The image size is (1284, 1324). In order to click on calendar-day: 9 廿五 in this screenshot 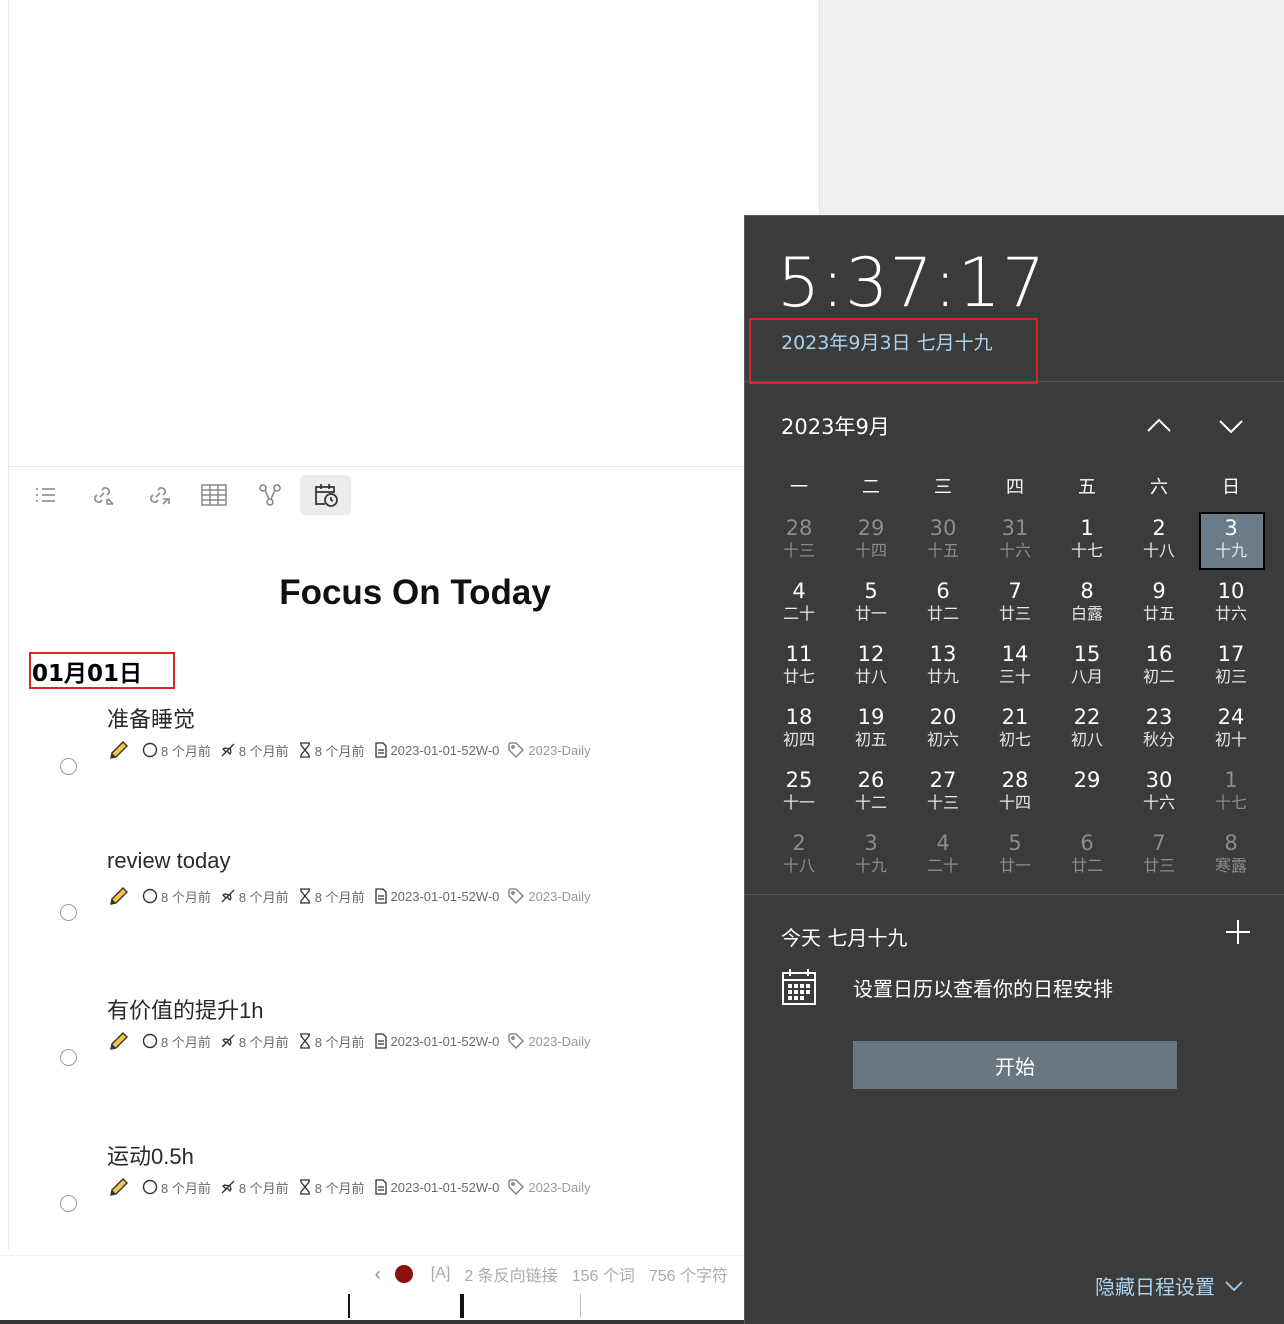, I will do `click(1159, 607)`.